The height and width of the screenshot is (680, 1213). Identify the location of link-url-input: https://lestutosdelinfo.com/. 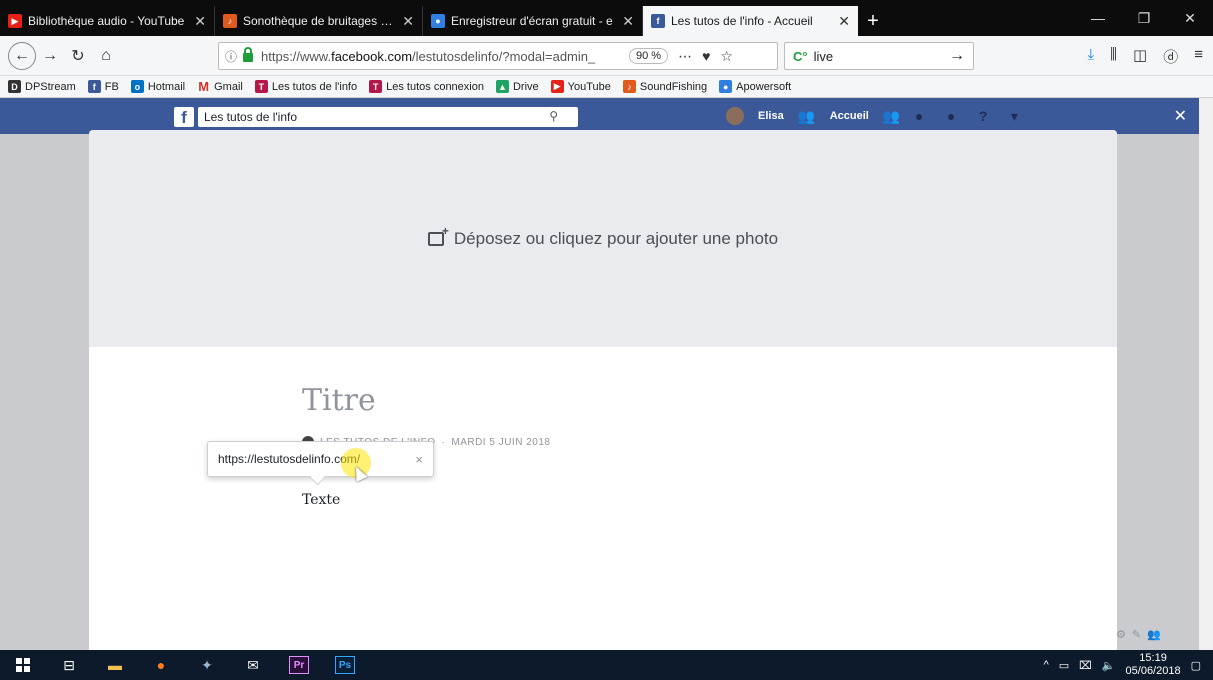
(289, 459).